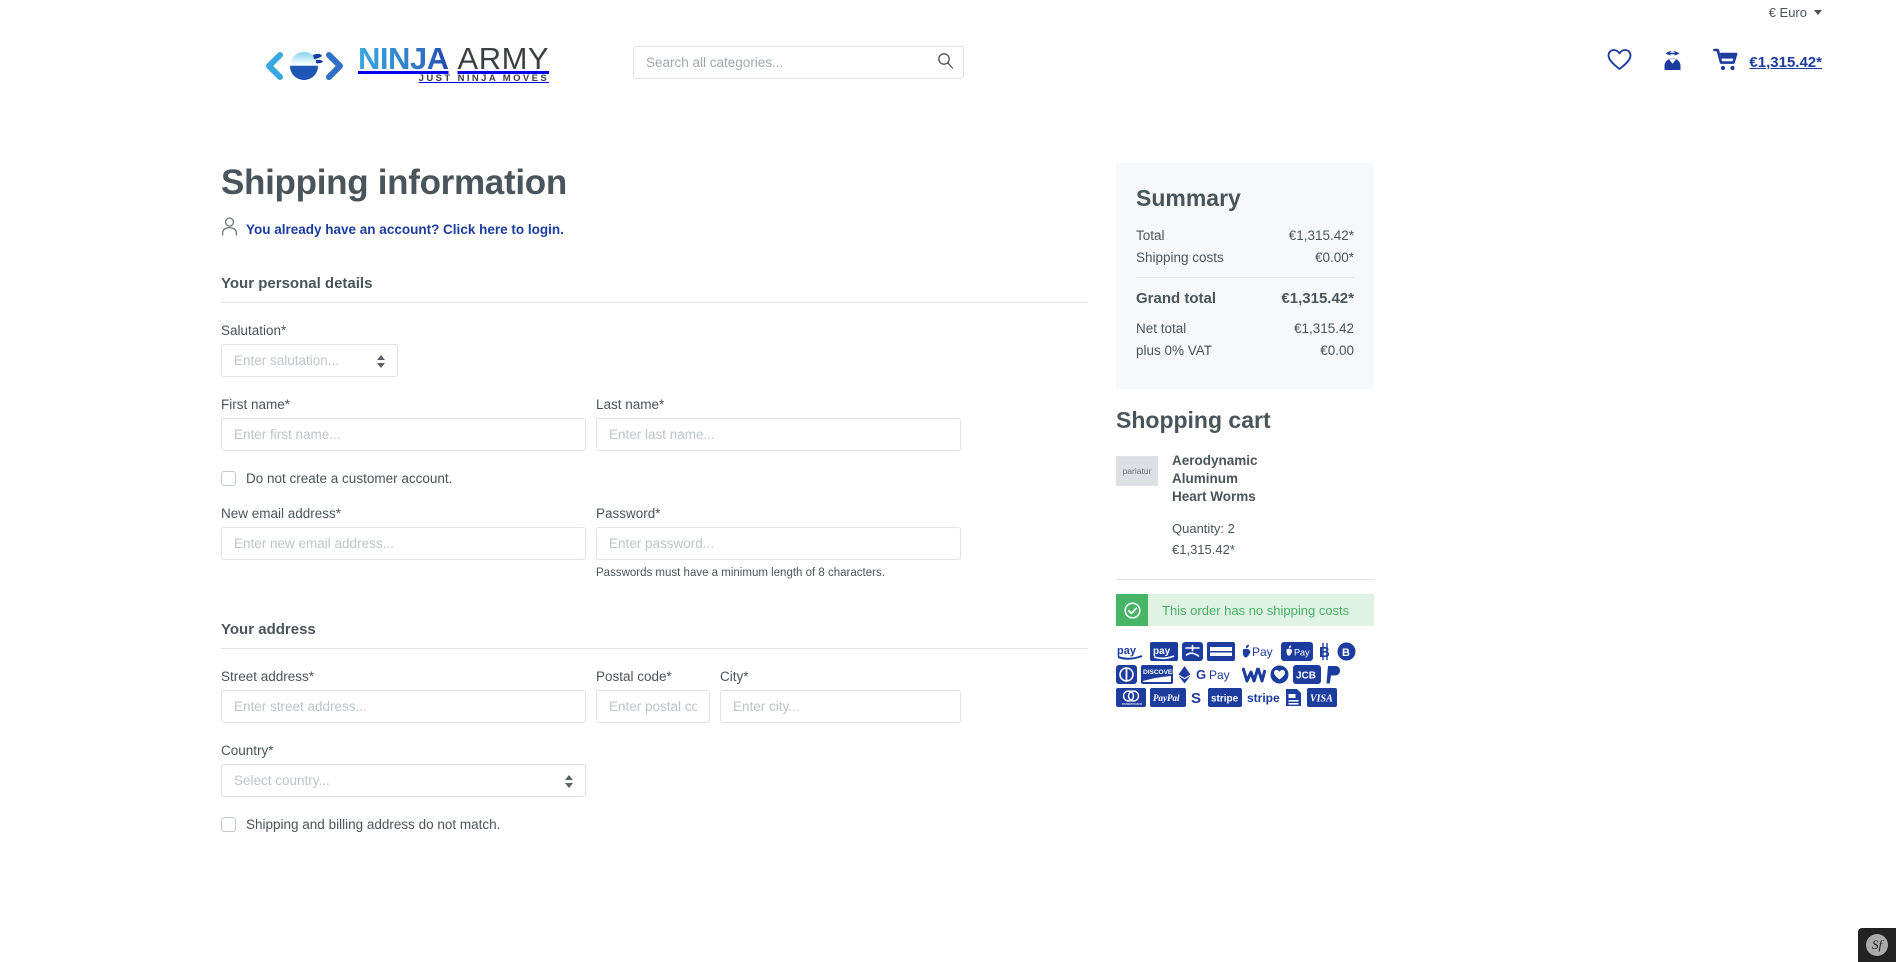  Describe the element at coordinates (1201, 674) in the screenshot. I see `svg-text: G` at that location.